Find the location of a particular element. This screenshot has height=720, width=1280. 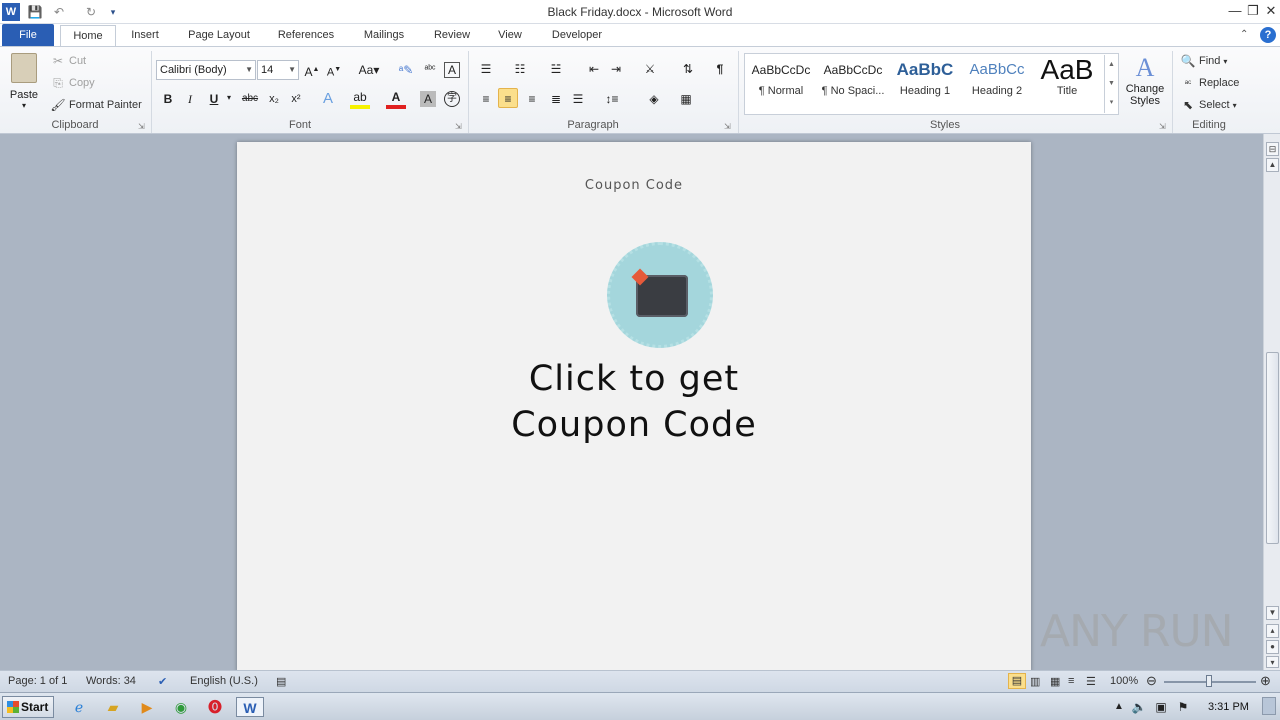

font-color-icon: A is located at coordinates (396, 99).